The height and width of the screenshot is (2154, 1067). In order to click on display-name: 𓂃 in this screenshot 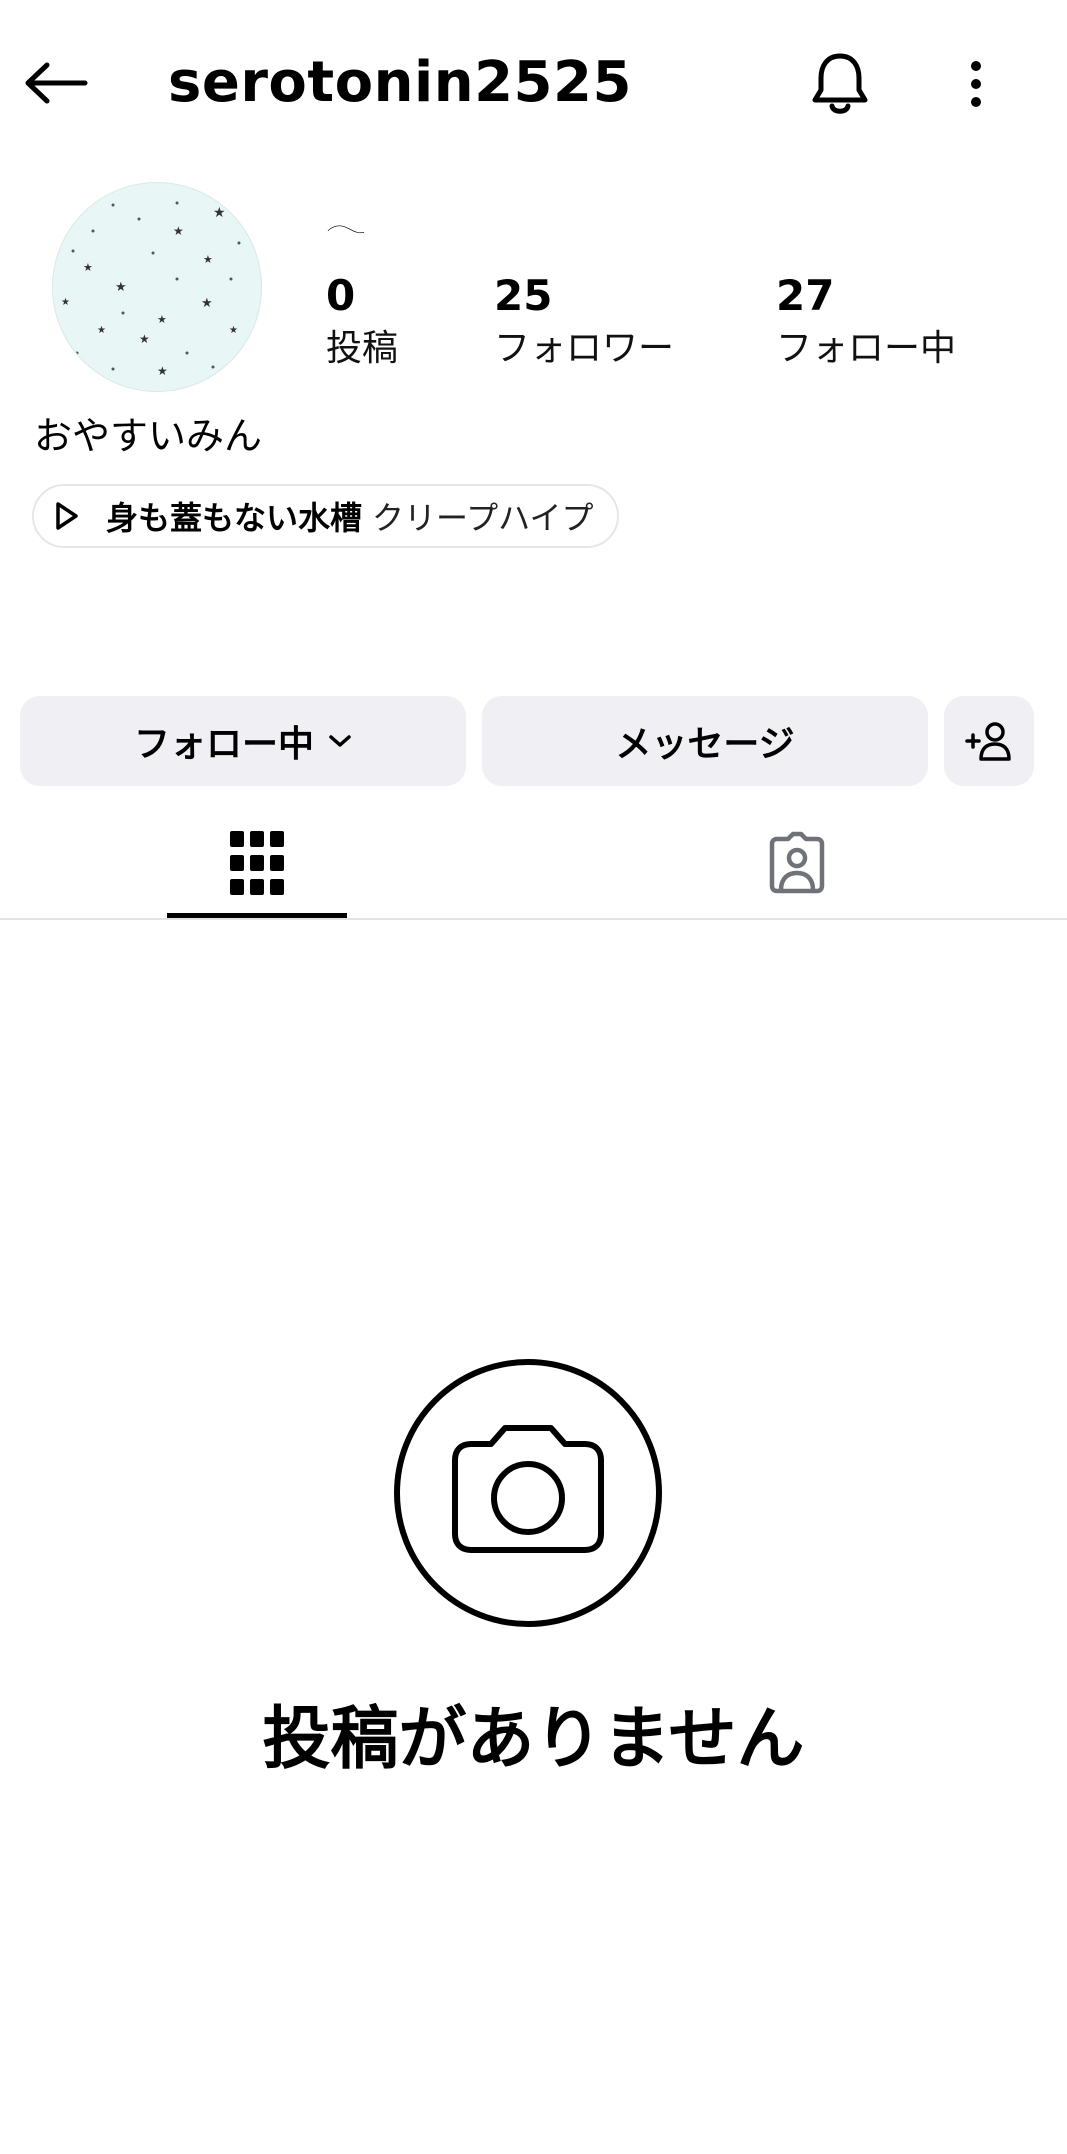, I will do `click(346, 220)`.